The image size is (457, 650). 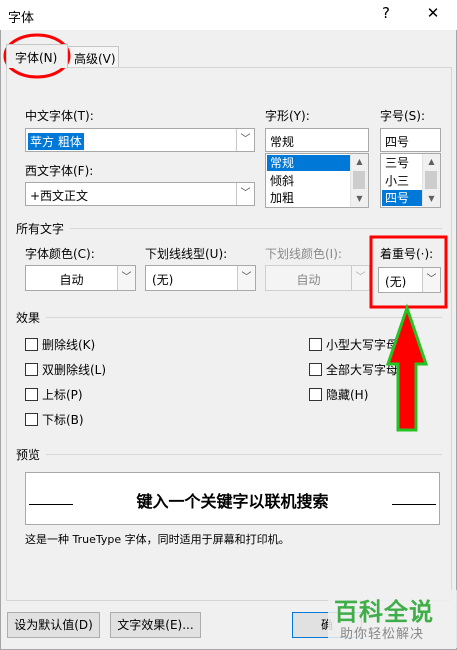 I want to click on tab-font: 字体(N), so click(x=37, y=56).